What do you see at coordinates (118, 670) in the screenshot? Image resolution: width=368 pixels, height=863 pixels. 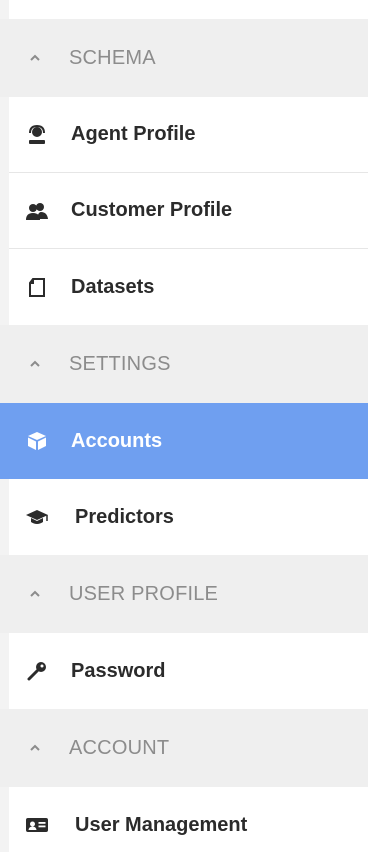 I see `sidebar-item-label: Password` at bounding box center [118, 670].